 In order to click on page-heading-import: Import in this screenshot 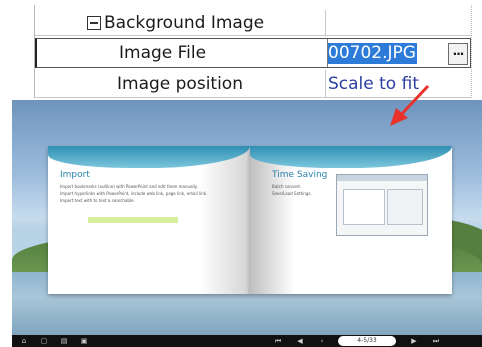, I will do `click(75, 175)`.